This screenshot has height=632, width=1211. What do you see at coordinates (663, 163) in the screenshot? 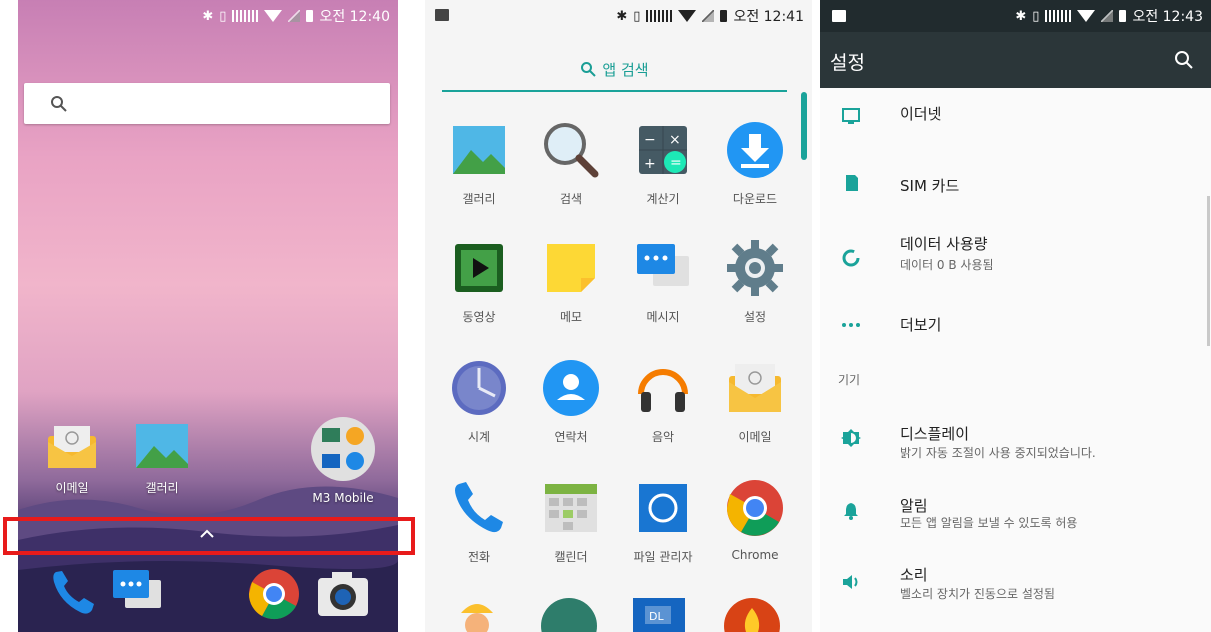
I see `drawer-app-calculator: − × + = 계산기` at bounding box center [663, 163].